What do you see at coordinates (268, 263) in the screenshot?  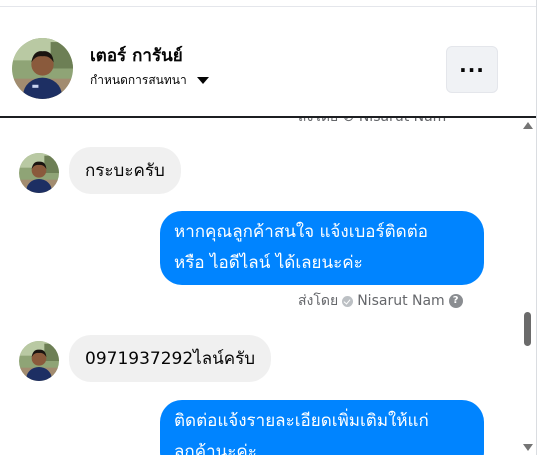 I see `message-line: หรือ ไอดีไลน์ ได้เลยนะค่ะ` at bounding box center [268, 263].